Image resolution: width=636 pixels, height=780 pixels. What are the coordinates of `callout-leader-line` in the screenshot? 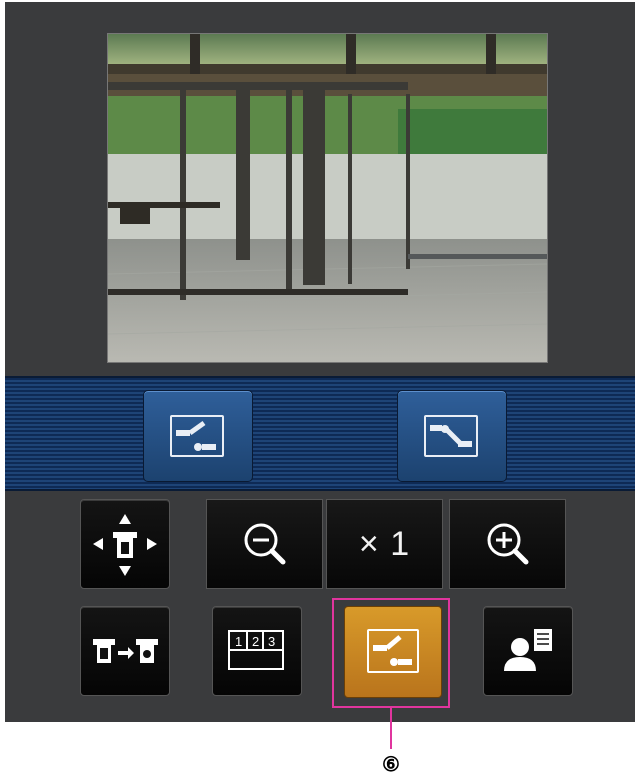 It's located at (391, 728).